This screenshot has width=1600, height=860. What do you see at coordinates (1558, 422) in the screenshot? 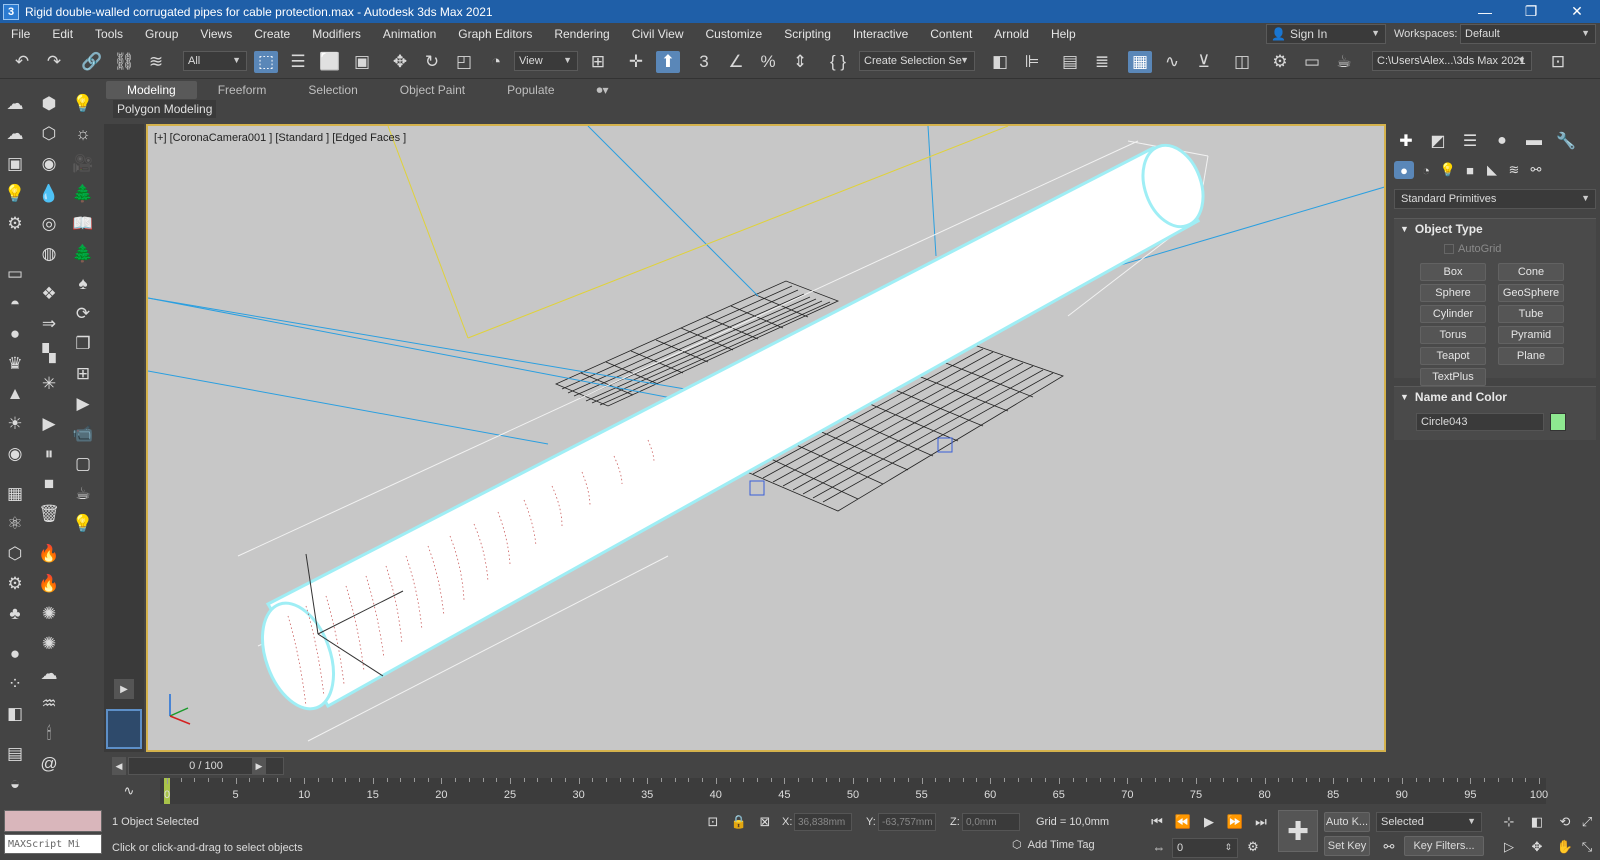
I see `object-color-swatch` at bounding box center [1558, 422].